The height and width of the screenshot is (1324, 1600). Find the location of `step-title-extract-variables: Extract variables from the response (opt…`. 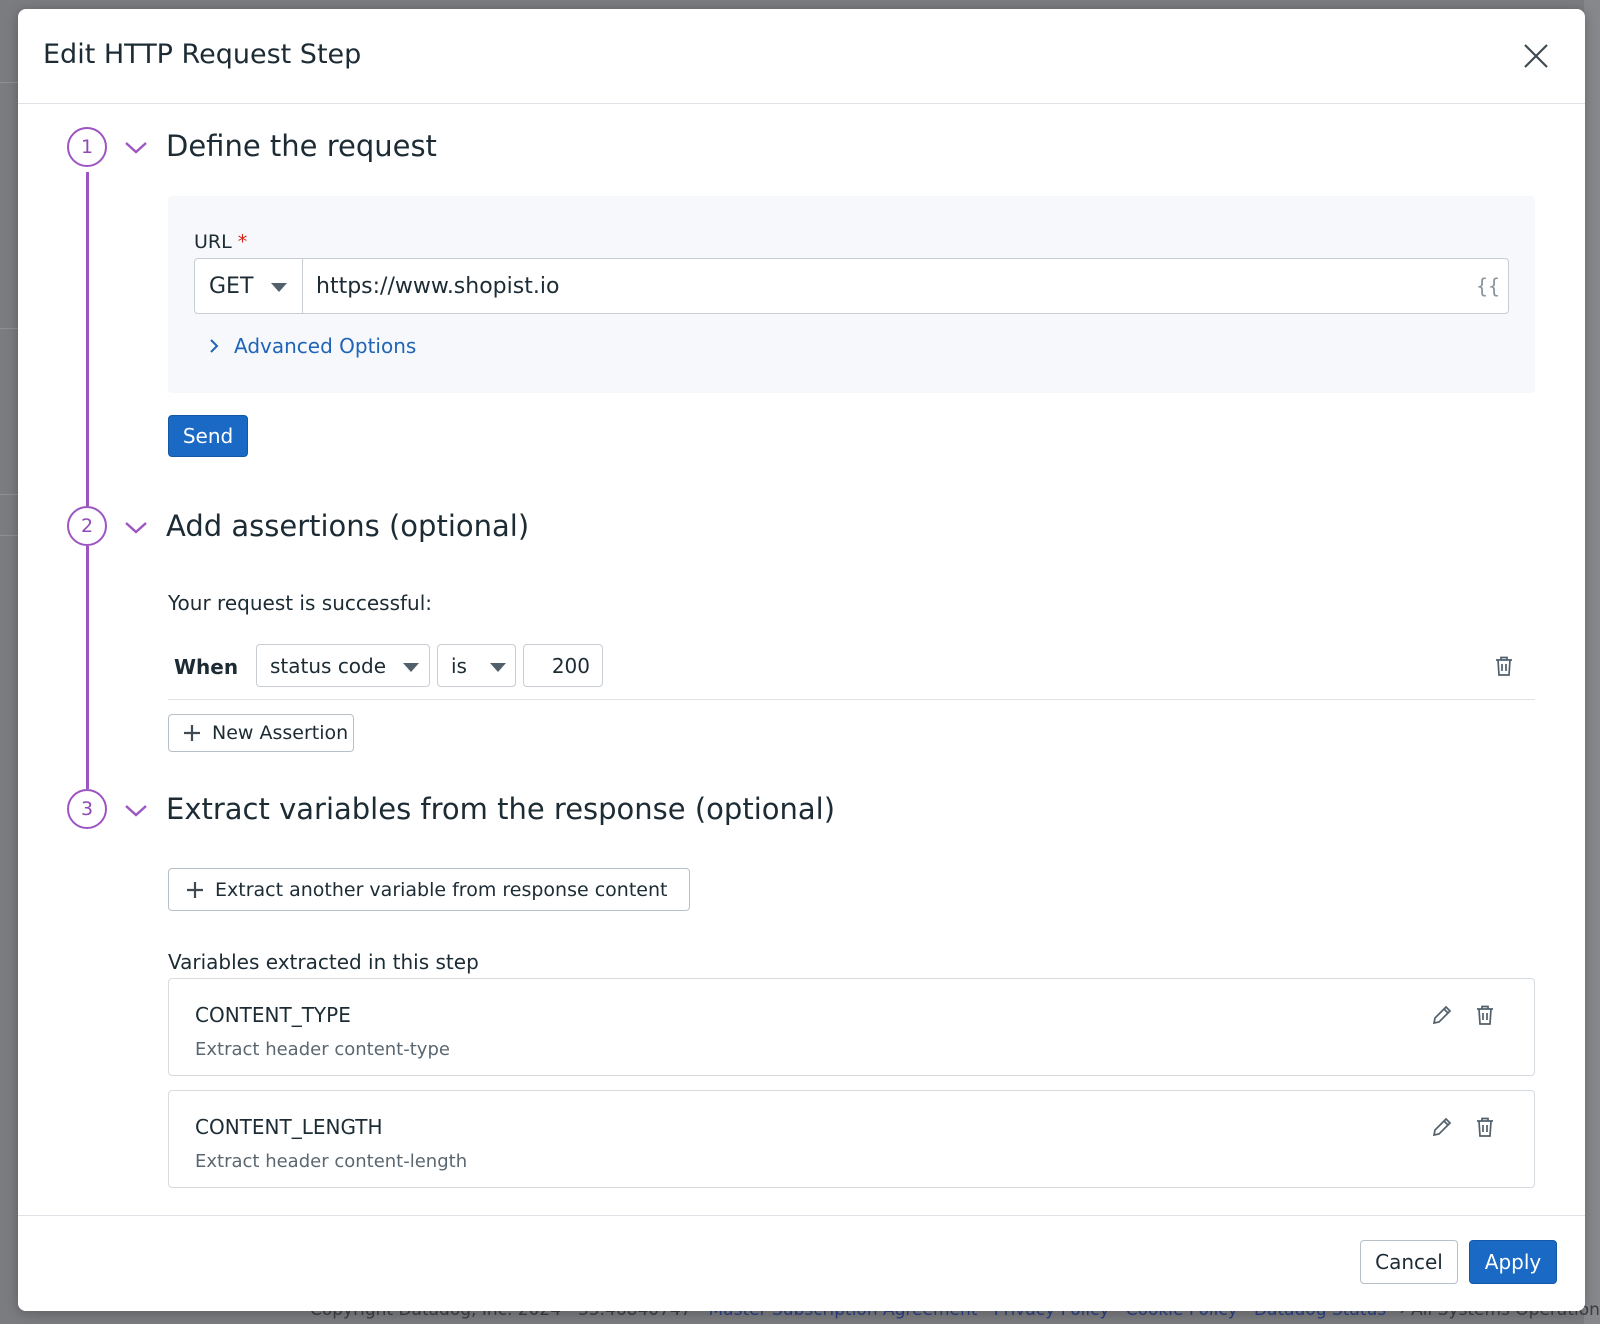

step-title-extract-variables: Extract variables from the response (opt… is located at coordinates (501, 809).